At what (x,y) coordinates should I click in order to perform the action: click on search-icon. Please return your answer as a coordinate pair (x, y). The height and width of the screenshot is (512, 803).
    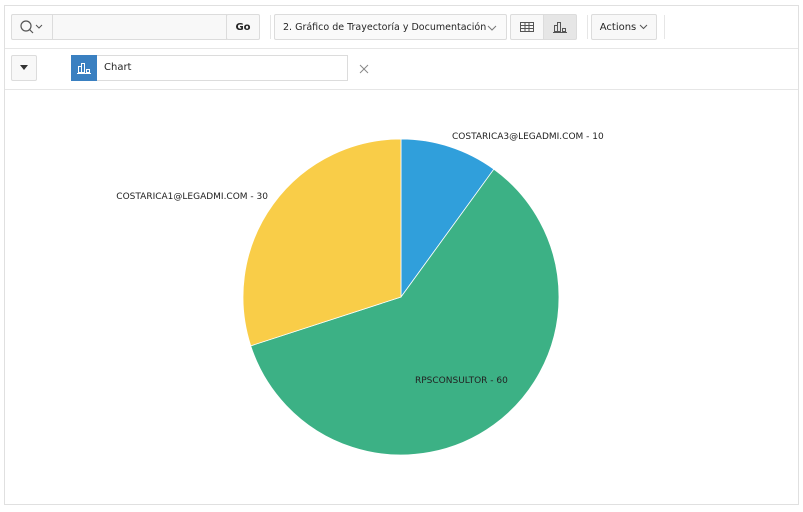
    Looking at the image, I should click on (31, 27).